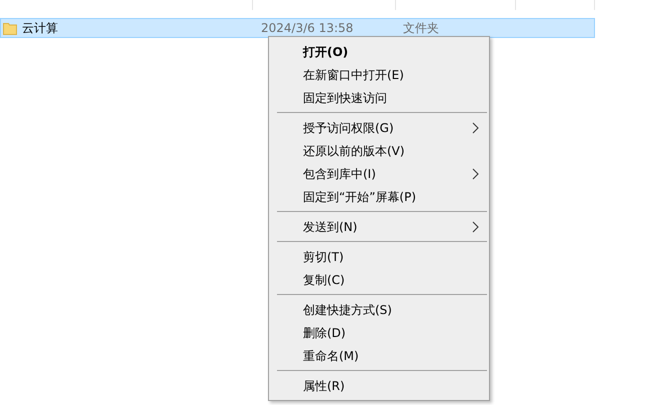  What do you see at coordinates (354, 151) in the screenshot?
I see `menu-item: 还原以前的版本(V)` at bounding box center [354, 151].